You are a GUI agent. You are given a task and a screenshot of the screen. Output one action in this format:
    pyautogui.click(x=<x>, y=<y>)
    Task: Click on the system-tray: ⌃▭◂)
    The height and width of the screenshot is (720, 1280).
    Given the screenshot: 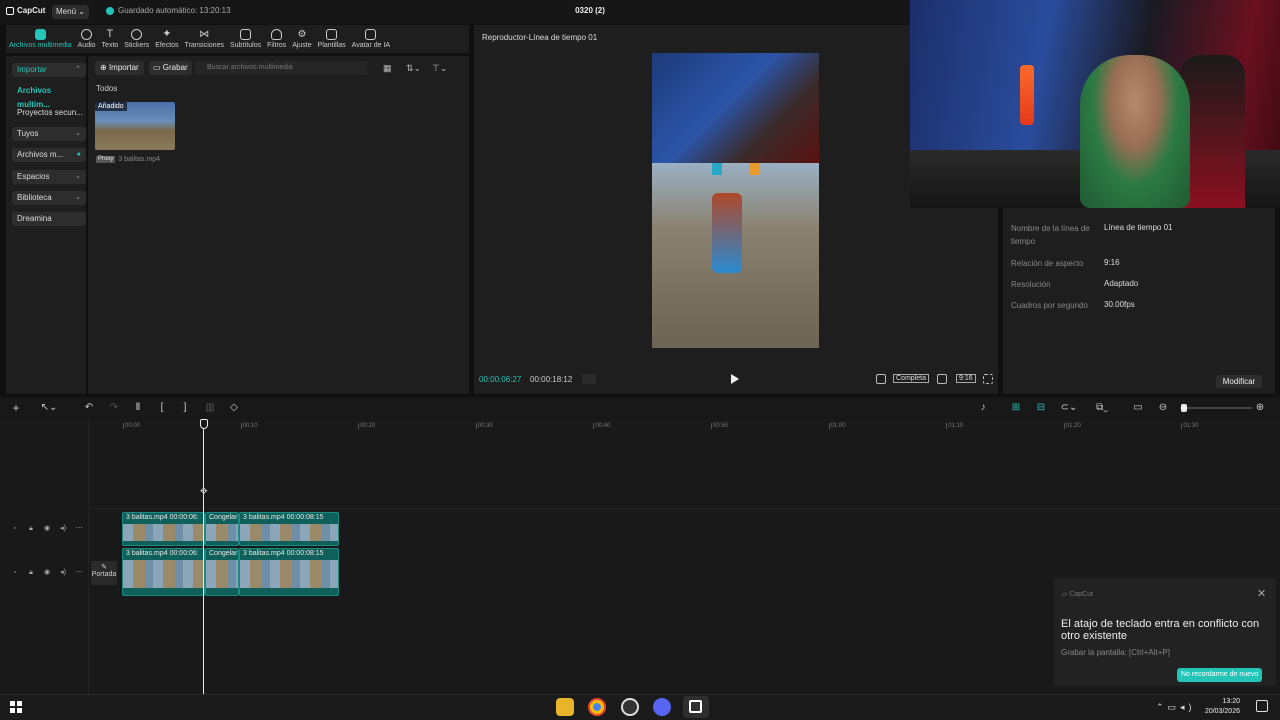 What is the action you would take?
    pyautogui.click(x=1176, y=707)
    